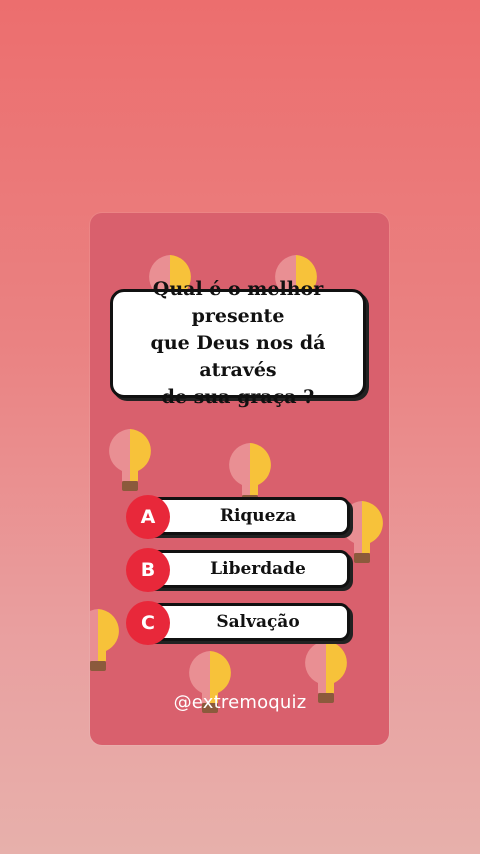 This screenshot has width=480, height=854. What do you see at coordinates (148, 517) in the screenshot?
I see `answer-letter-badge: A` at bounding box center [148, 517].